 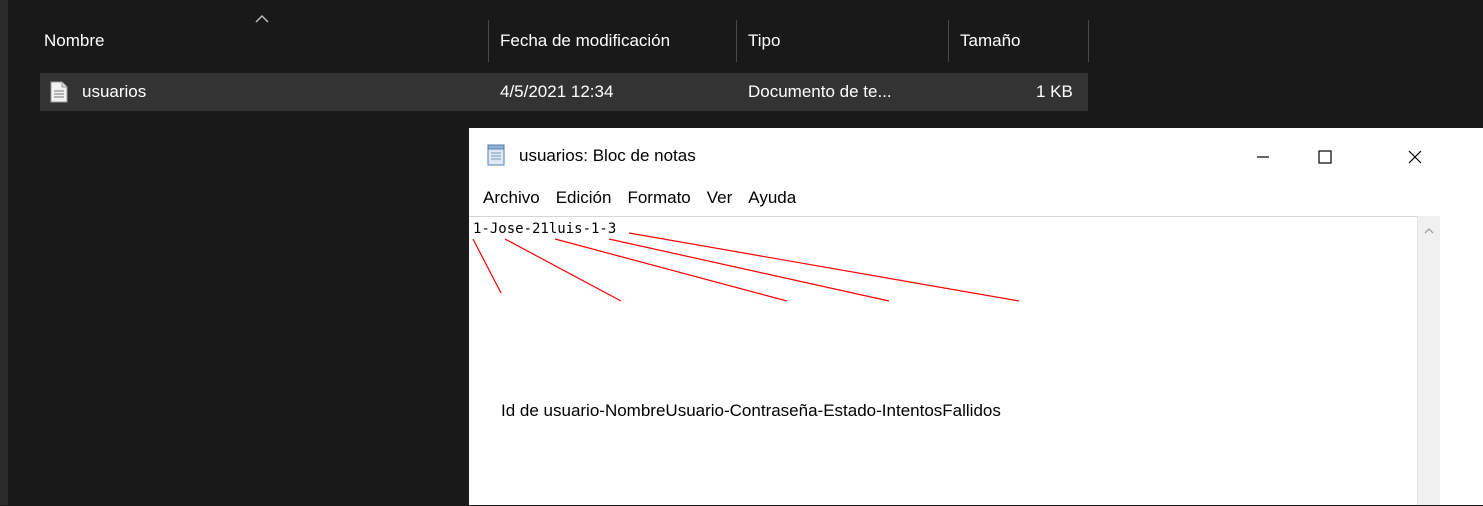 I want to click on column-header-tamano: Tamaño, so click(x=1018, y=41).